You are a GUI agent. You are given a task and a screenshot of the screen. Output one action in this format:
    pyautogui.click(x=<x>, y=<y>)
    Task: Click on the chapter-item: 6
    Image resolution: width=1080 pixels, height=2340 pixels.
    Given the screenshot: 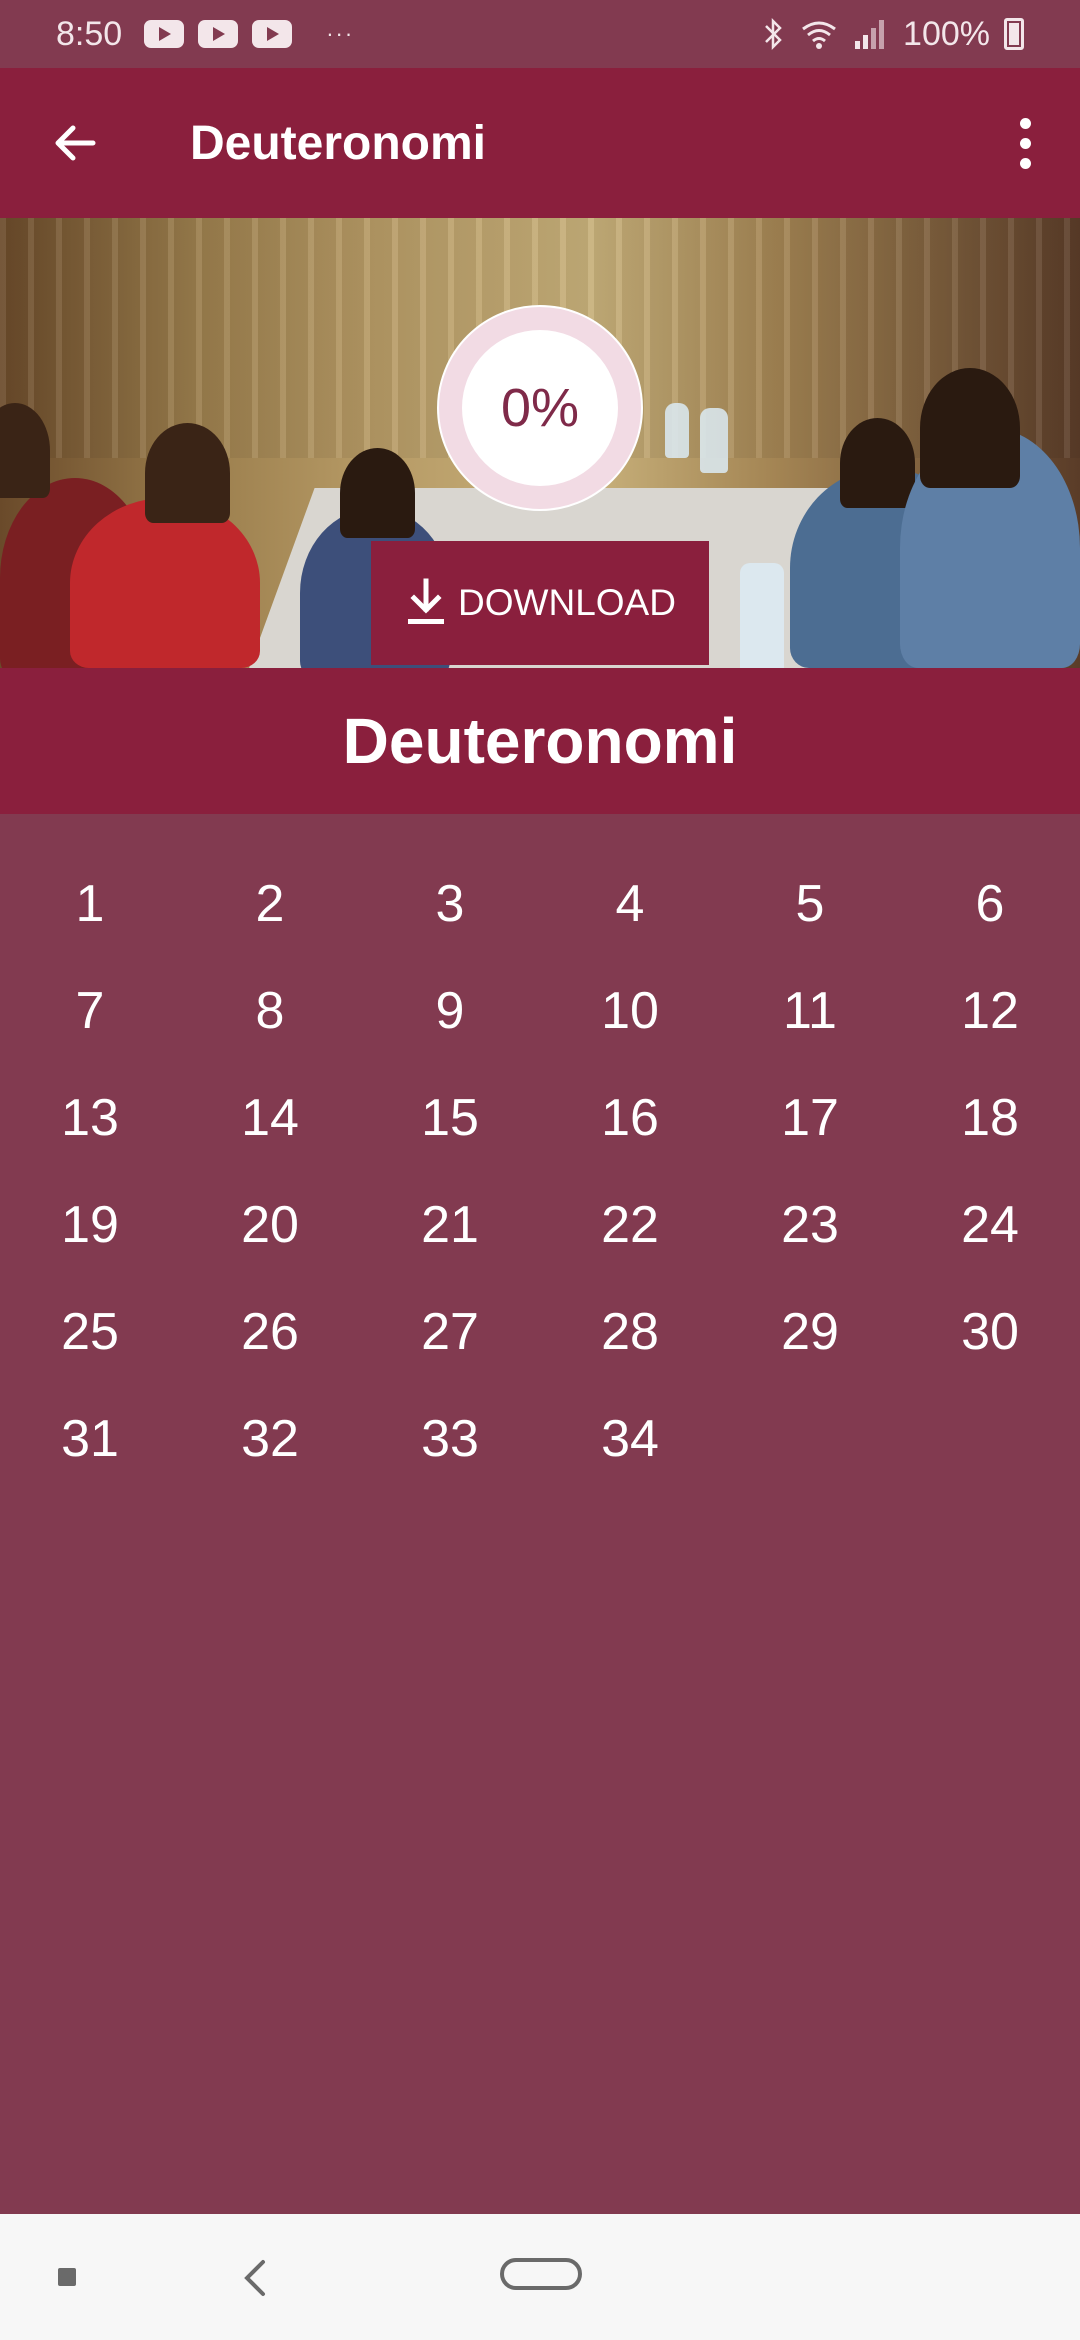 What is the action you would take?
    pyautogui.click(x=990, y=903)
    